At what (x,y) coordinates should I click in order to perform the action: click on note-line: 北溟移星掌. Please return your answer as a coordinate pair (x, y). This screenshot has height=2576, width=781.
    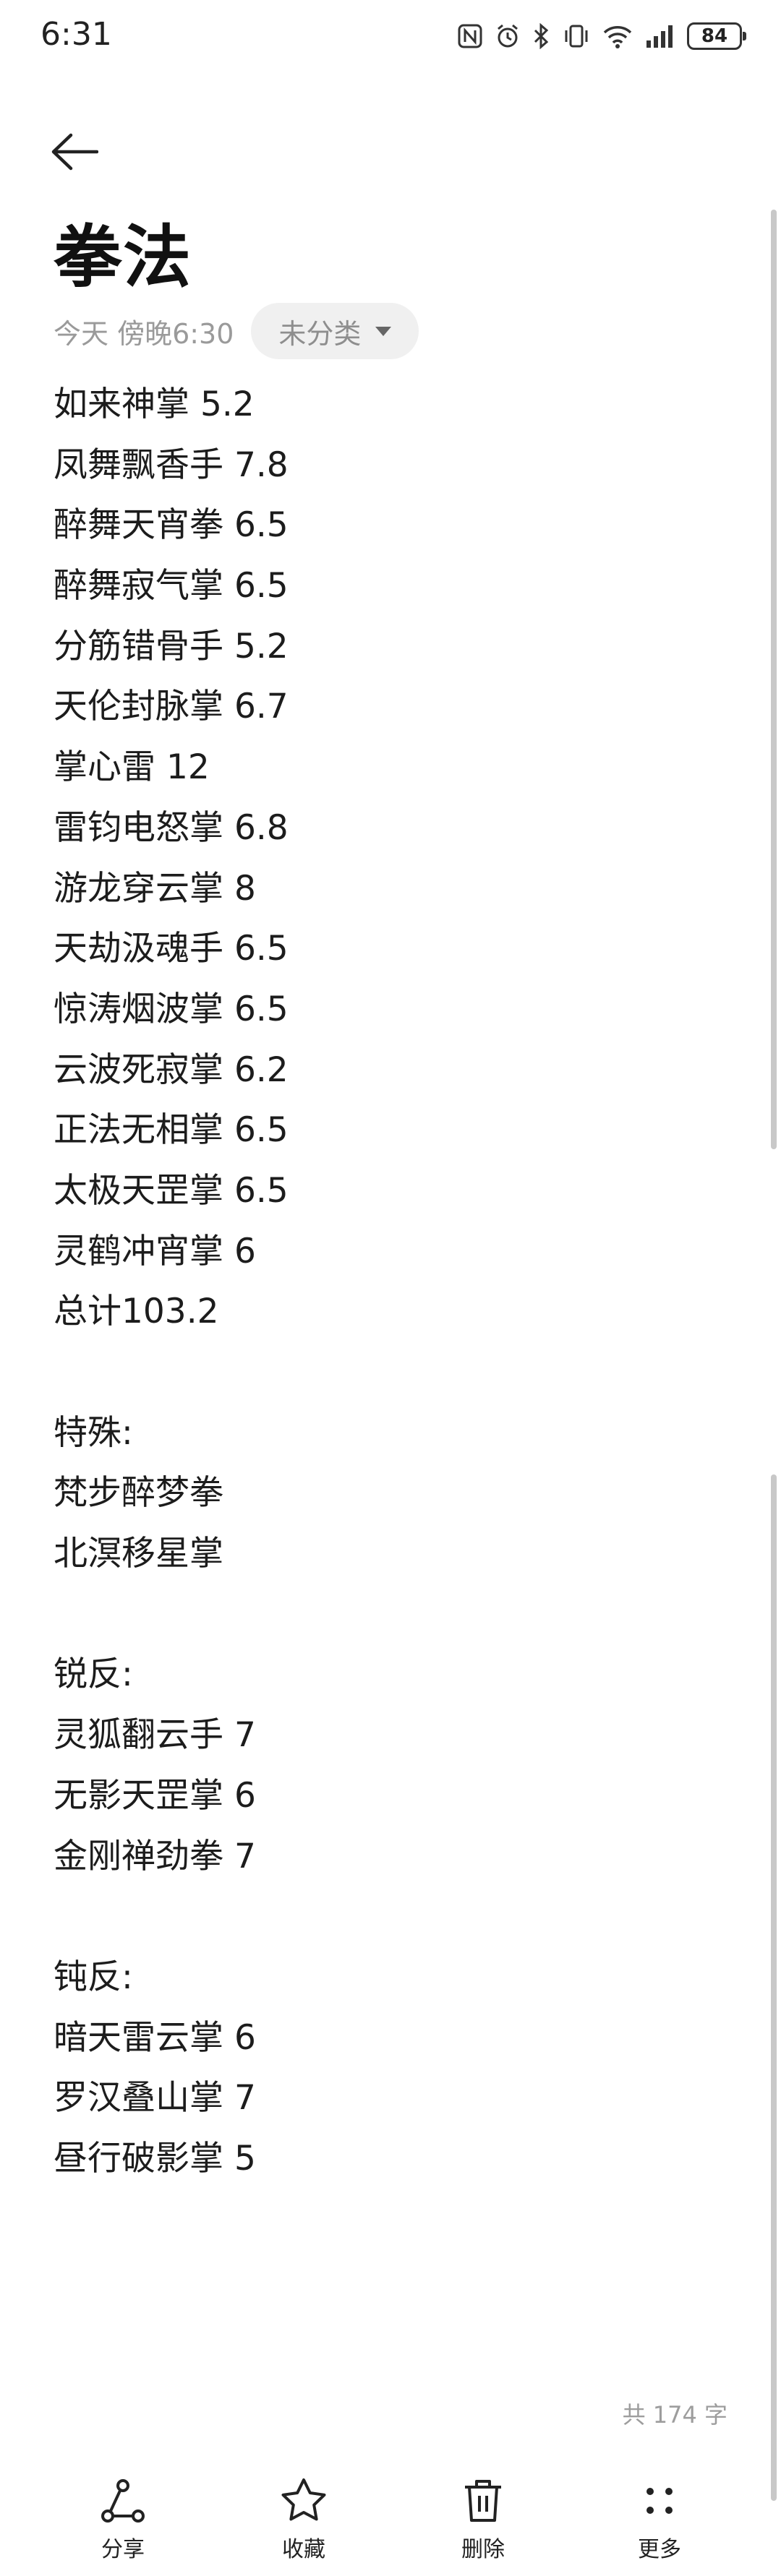
    Looking at the image, I should click on (138, 1554).